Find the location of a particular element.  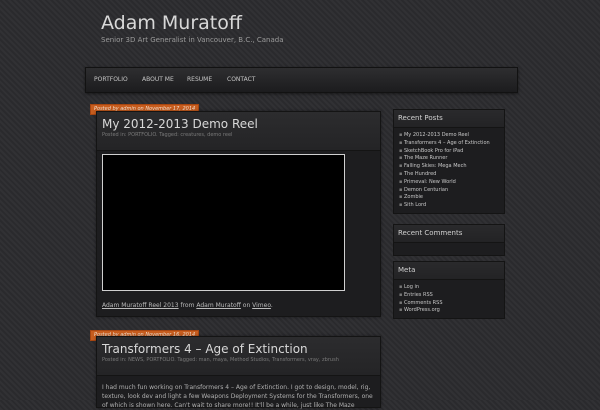

nav-item-portfolio: PORTFOLIO is located at coordinates (111, 79).